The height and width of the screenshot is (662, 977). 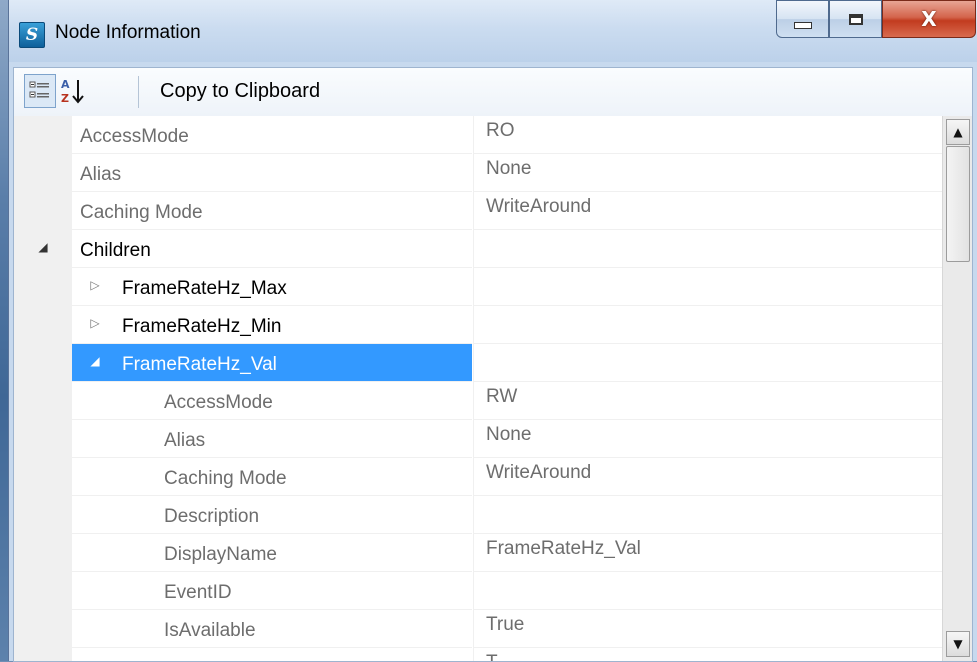 I want to click on property-row: IsAvailable True, so click(x=478, y=629).